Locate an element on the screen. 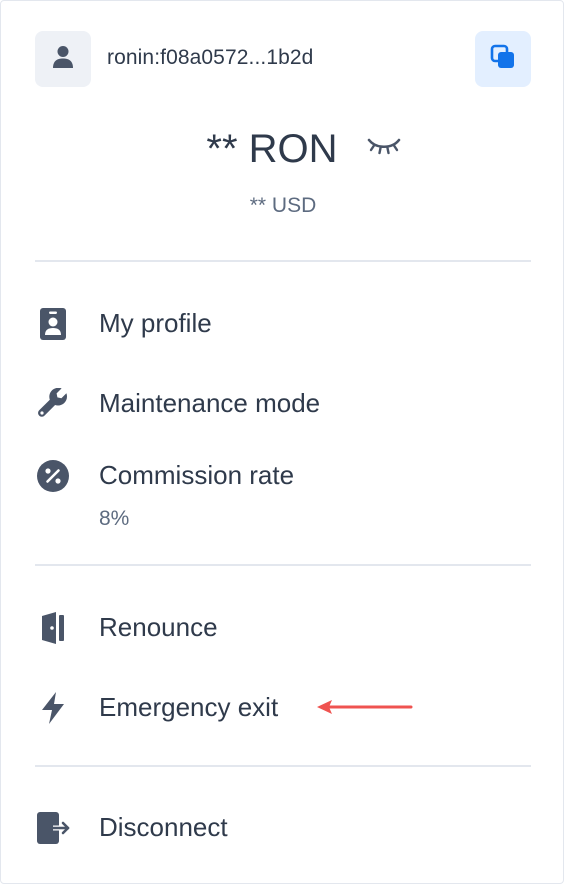 The width and height of the screenshot is (564, 884). usd-balance: ** USD is located at coordinates (283, 205).